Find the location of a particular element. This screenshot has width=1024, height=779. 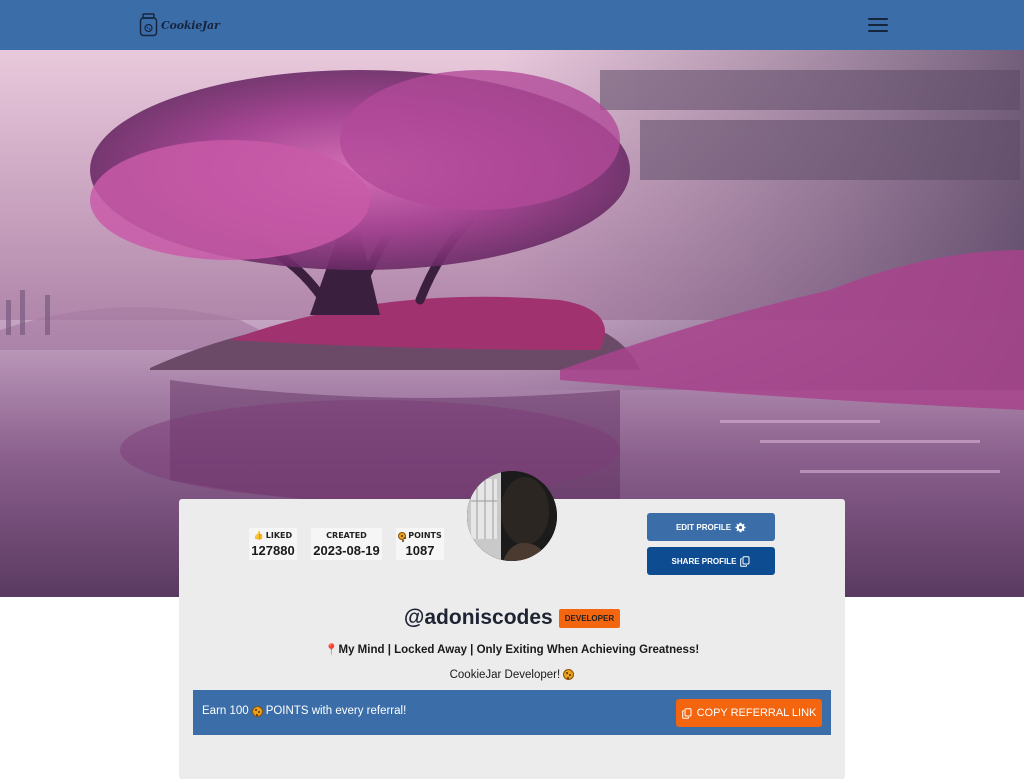

stat-created-label: CREATED is located at coordinates (346, 535).